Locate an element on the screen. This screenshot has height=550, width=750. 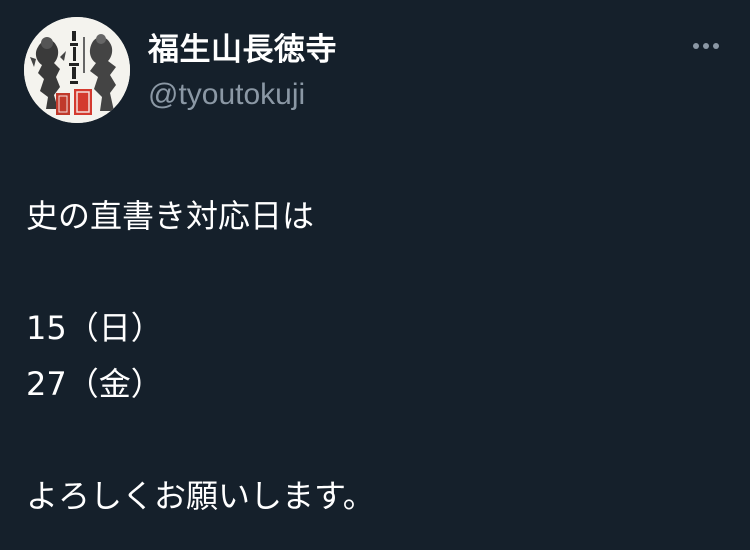
author-handle: @tyoutokuji is located at coordinates (242, 95).